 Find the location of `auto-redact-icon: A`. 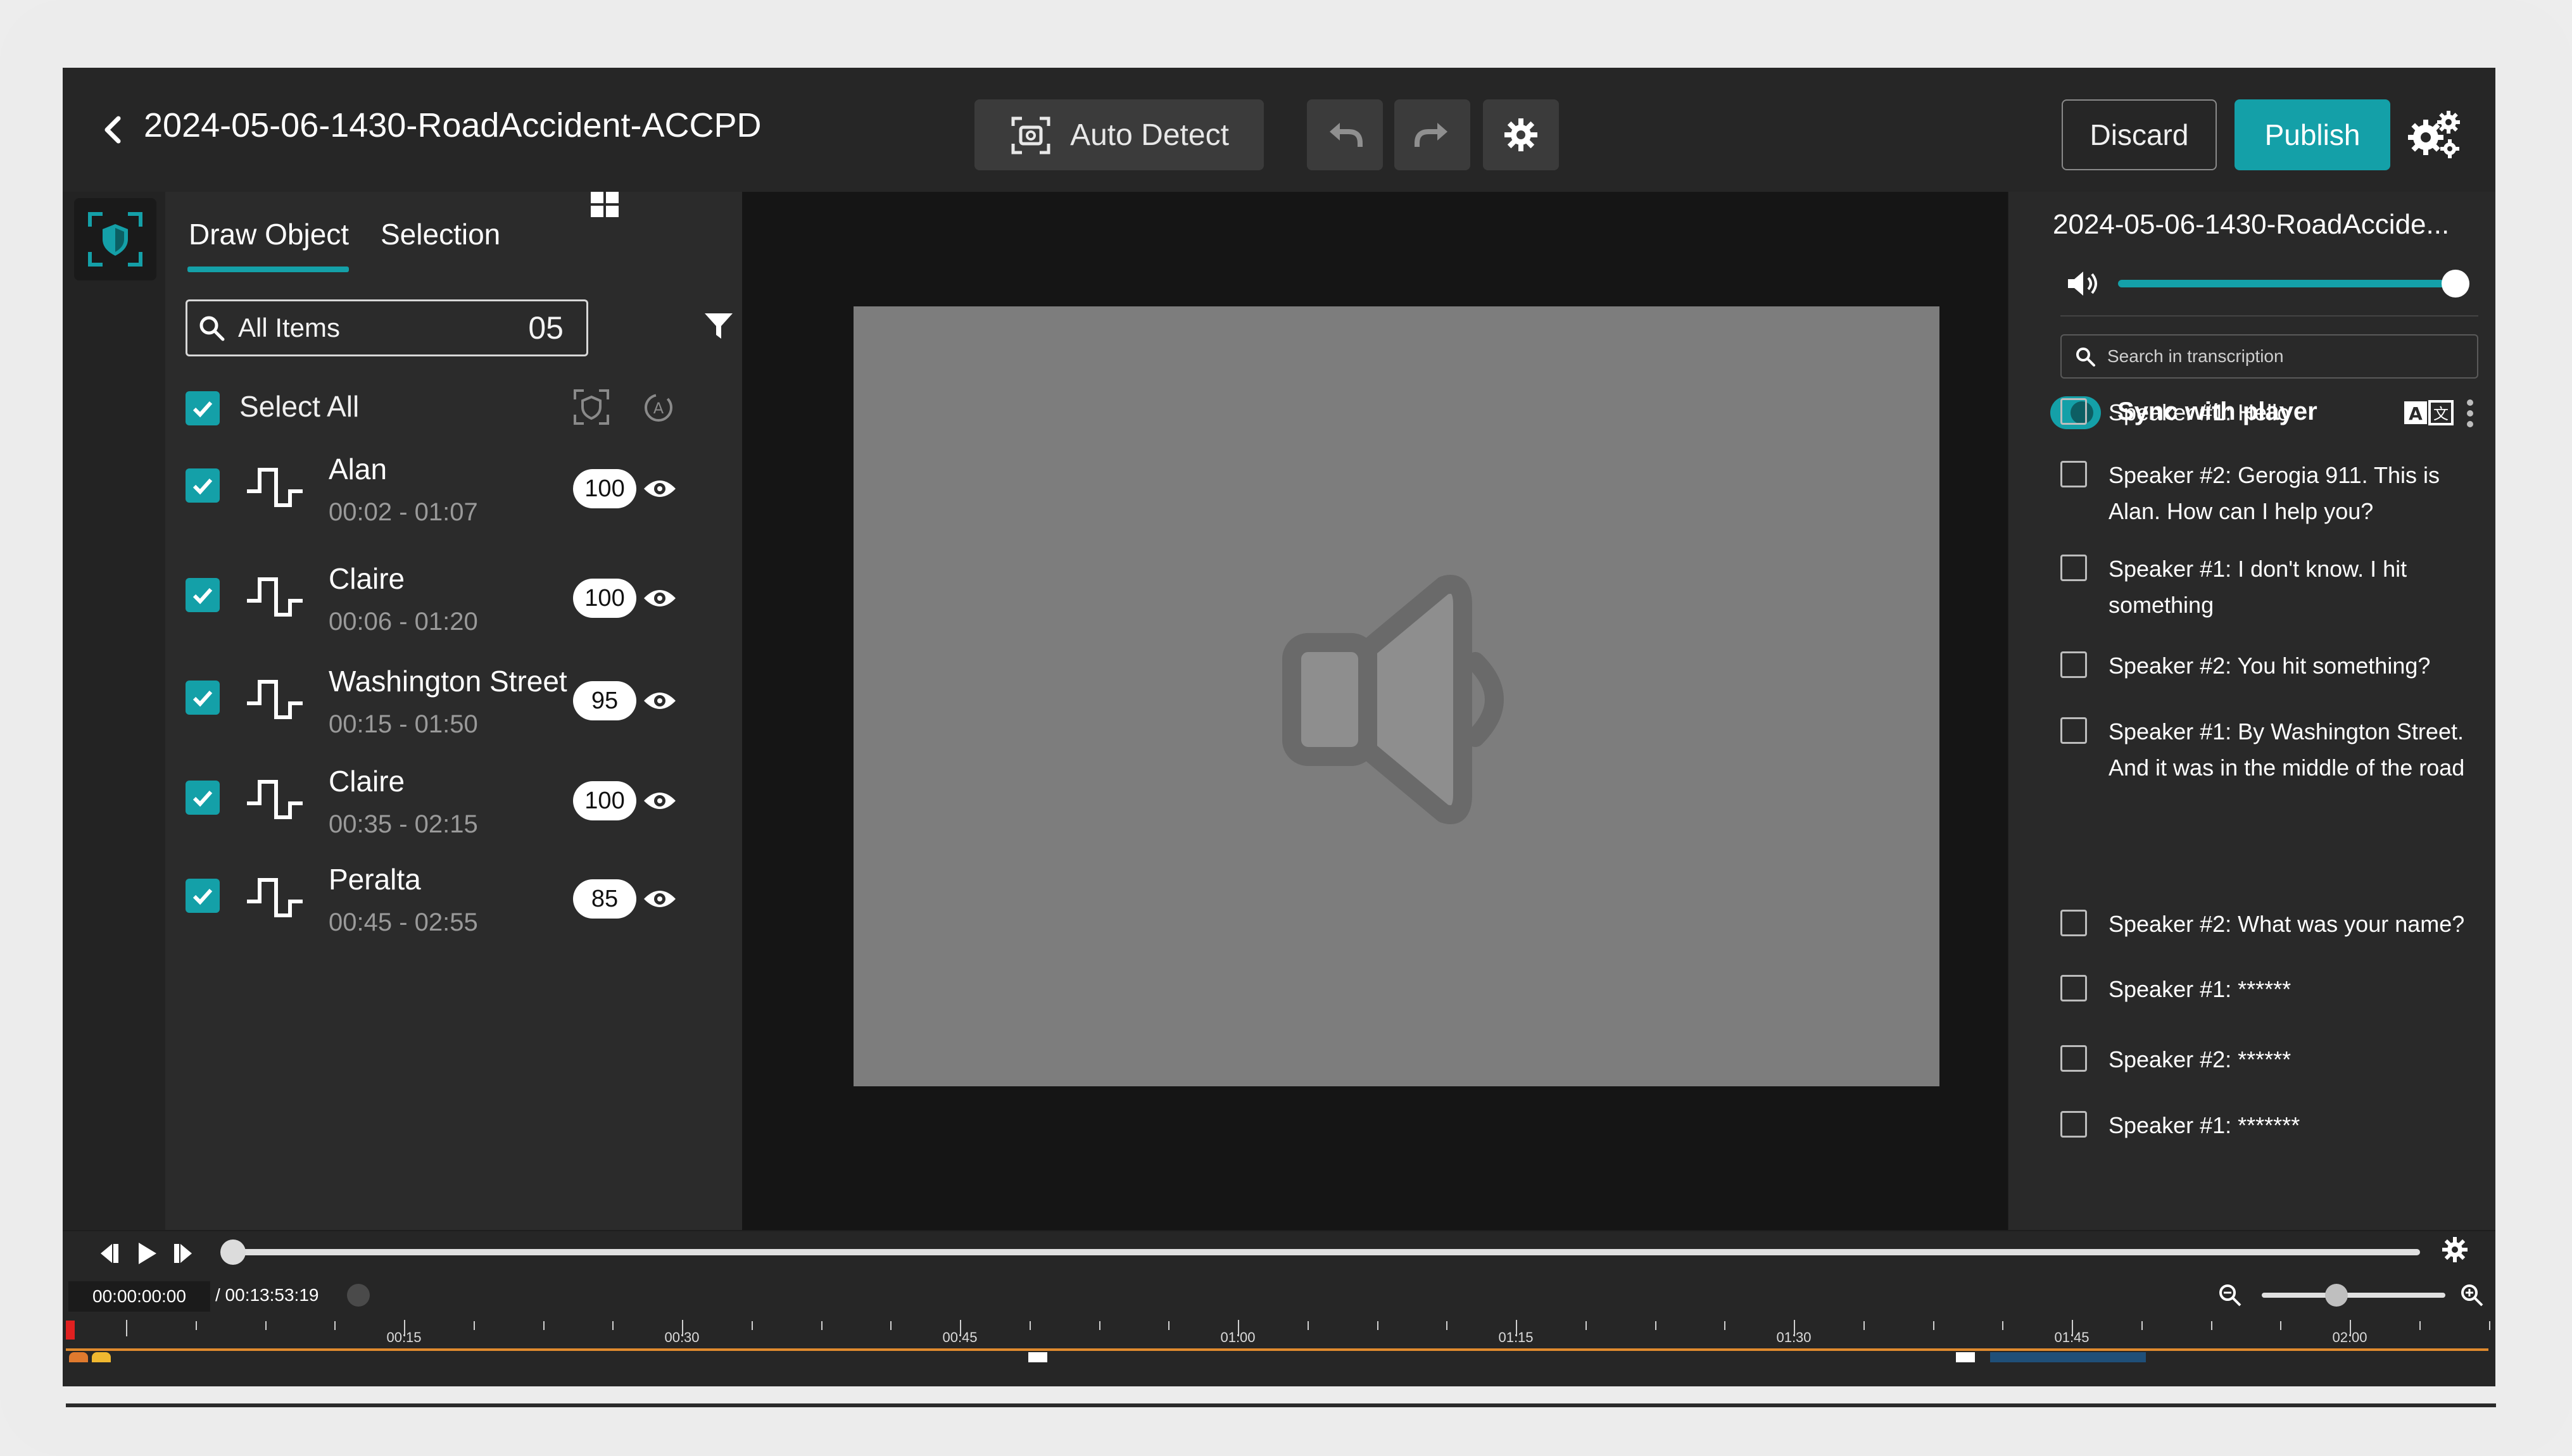

auto-redact-icon: A is located at coordinates (659, 408).